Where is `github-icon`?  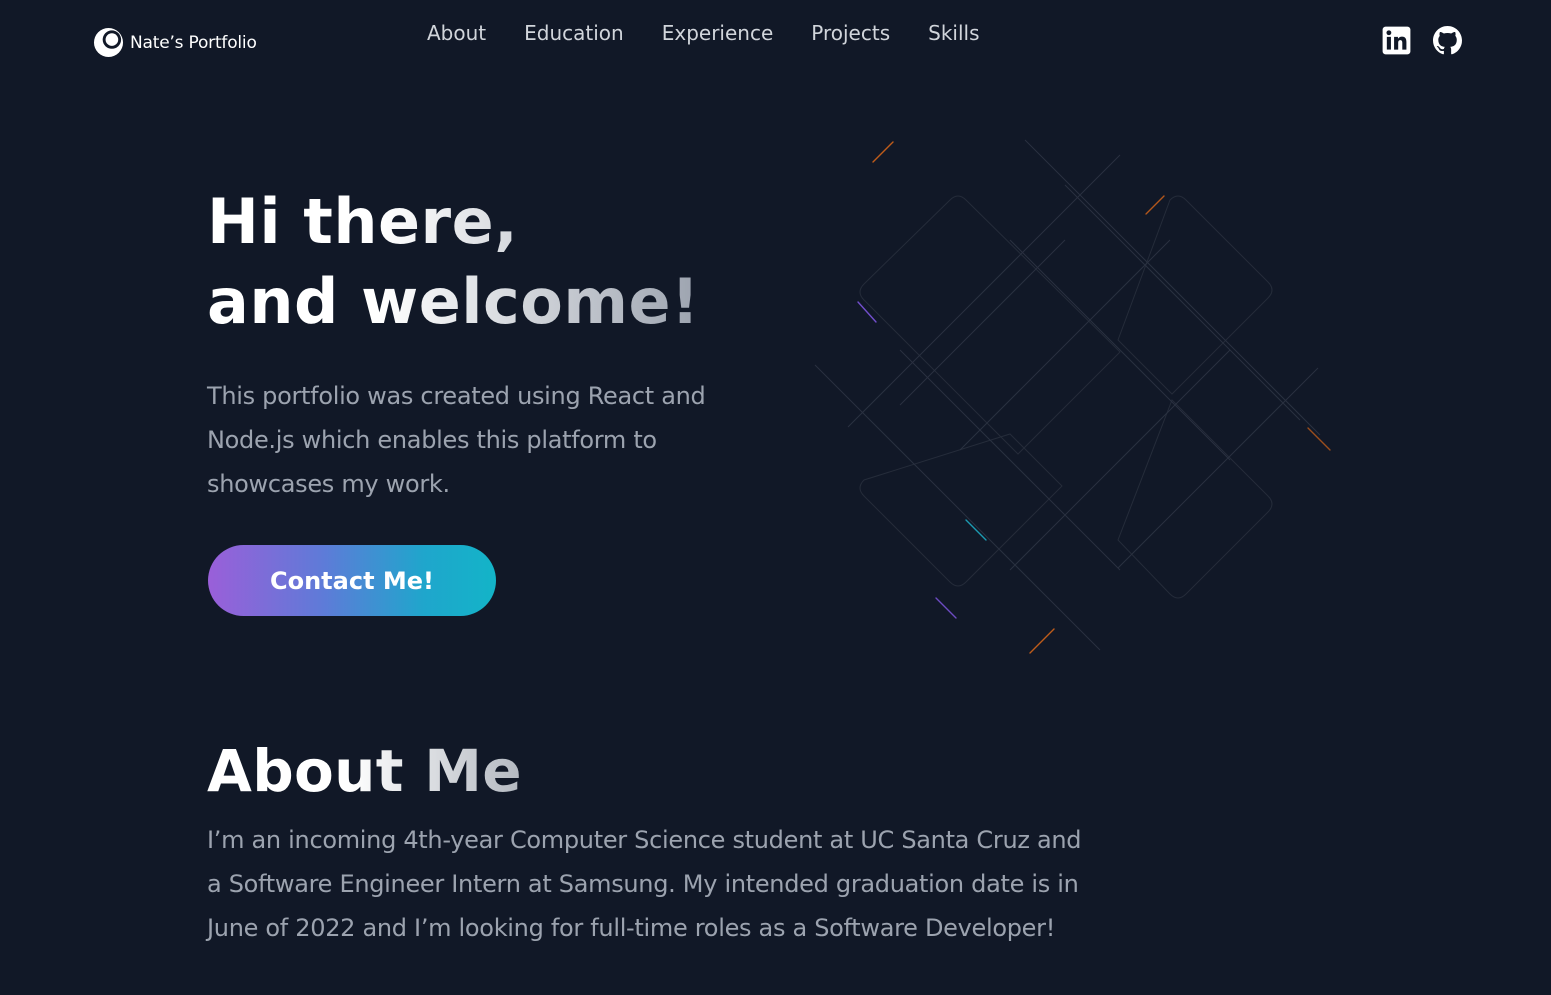
github-icon is located at coordinates (1447, 40).